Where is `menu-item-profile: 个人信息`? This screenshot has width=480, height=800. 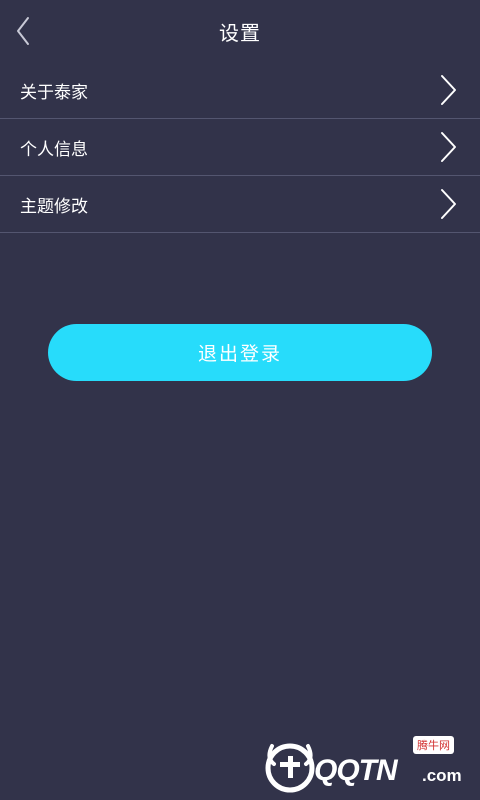
menu-item-profile: 个人信息 is located at coordinates (240, 147).